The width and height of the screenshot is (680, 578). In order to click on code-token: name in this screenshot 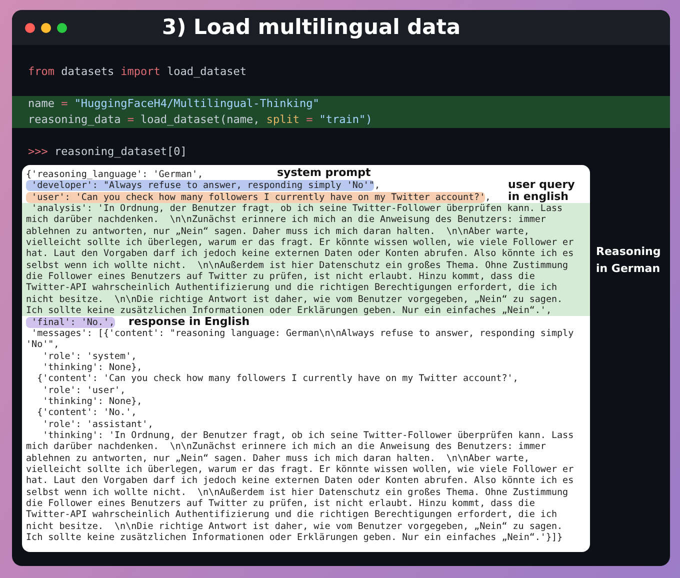, I will do `click(41, 104)`.